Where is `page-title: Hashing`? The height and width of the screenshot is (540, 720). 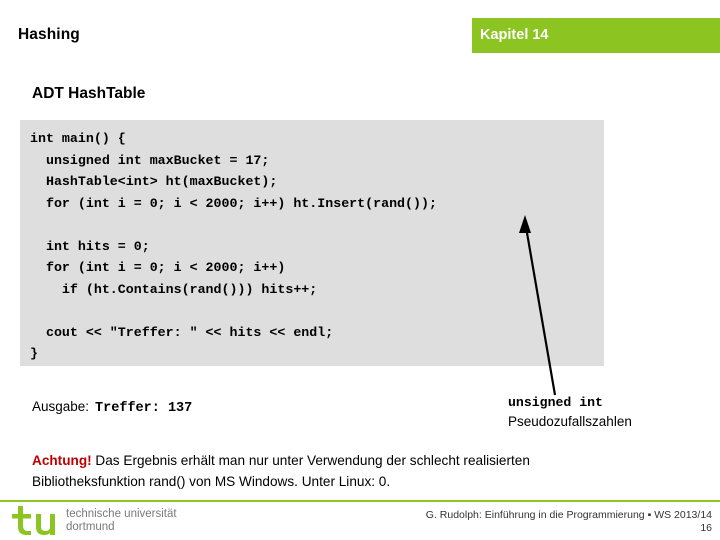 page-title: Hashing is located at coordinates (49, 34).